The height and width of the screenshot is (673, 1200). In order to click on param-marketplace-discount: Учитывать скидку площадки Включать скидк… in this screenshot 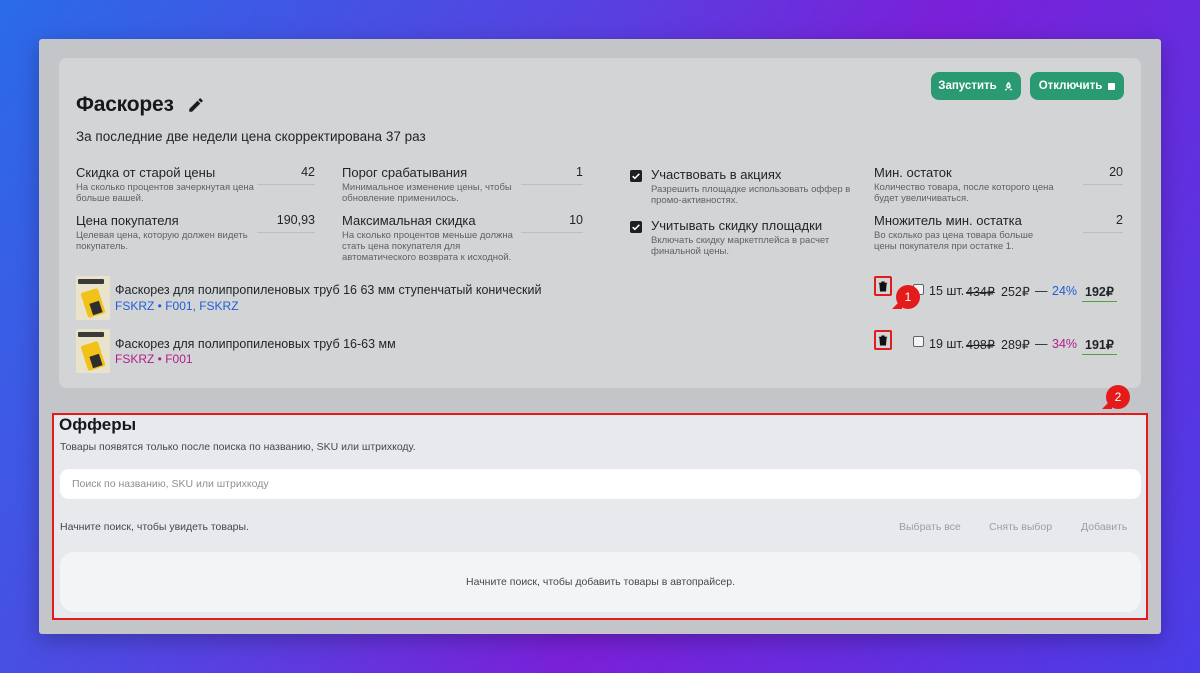, I will do `click(751, 237)`.